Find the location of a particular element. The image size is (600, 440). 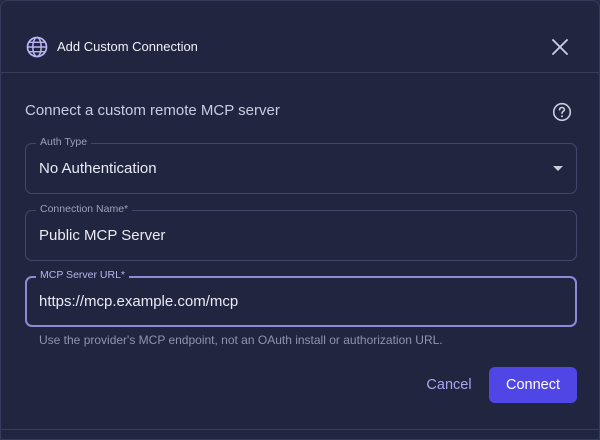

connection-name-value: Public MCP Server is located at coordinates (102, 235).